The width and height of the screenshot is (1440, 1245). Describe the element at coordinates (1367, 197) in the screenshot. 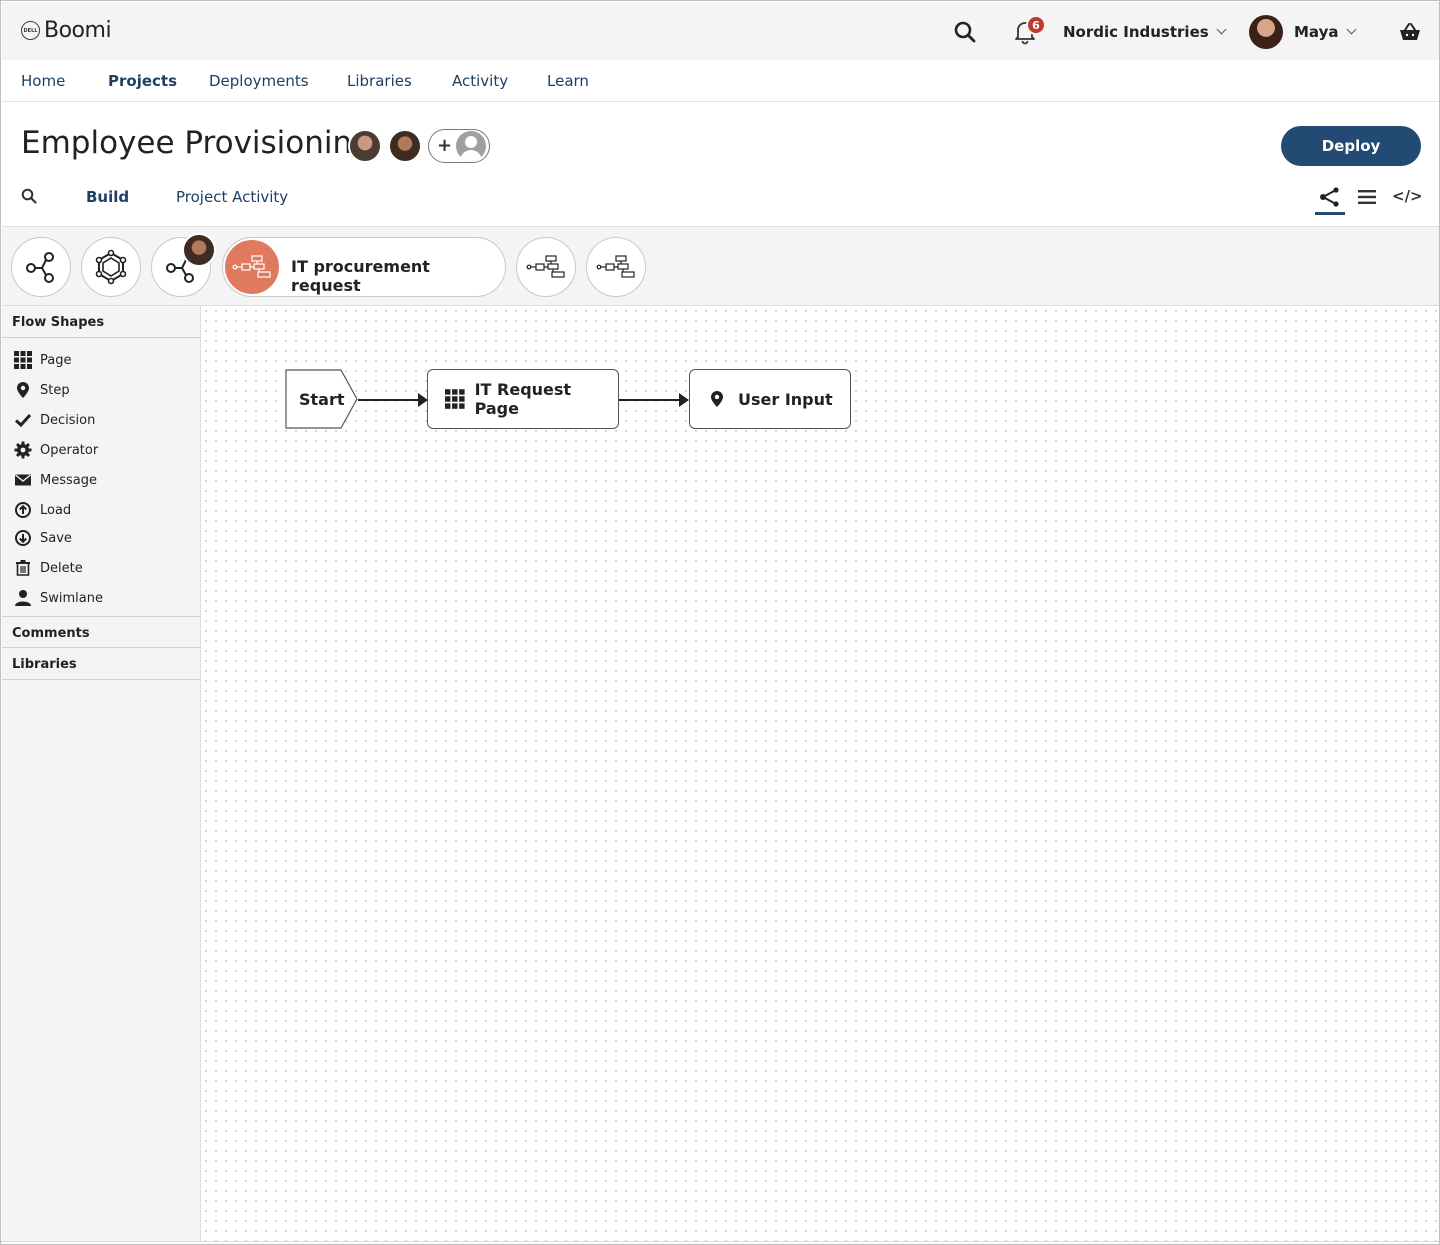

I see `list-view-icon` at that location.